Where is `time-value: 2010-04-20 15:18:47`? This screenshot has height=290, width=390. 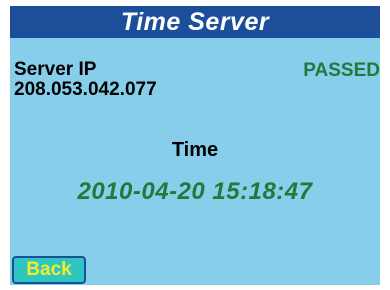
time-value: 2010-04-20 15:18:47 is located at coordinates (195, 191).